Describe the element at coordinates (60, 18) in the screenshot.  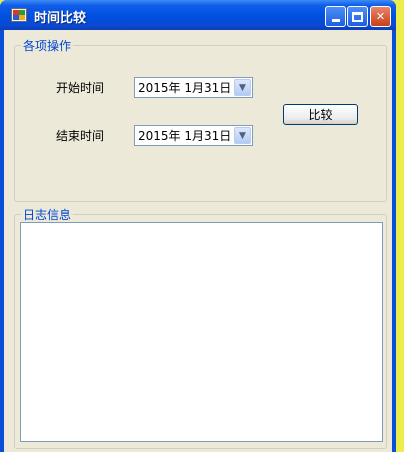
I see `window-title: 时间比较` at that location.